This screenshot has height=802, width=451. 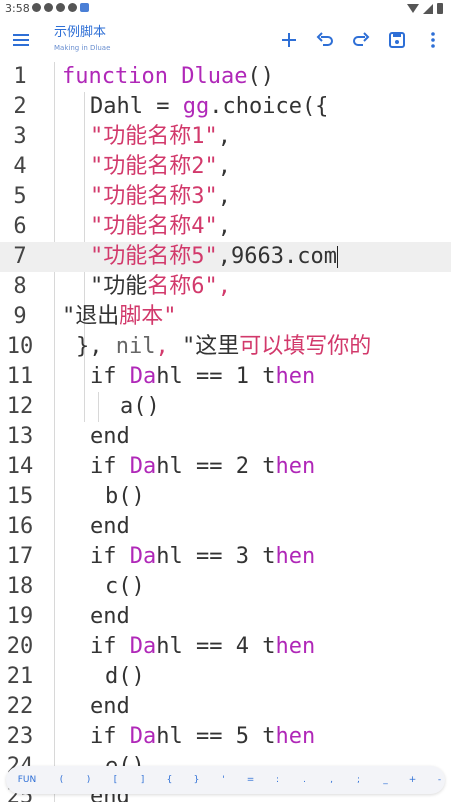 I want to click on code-token: function, so click(x=115, y=76).